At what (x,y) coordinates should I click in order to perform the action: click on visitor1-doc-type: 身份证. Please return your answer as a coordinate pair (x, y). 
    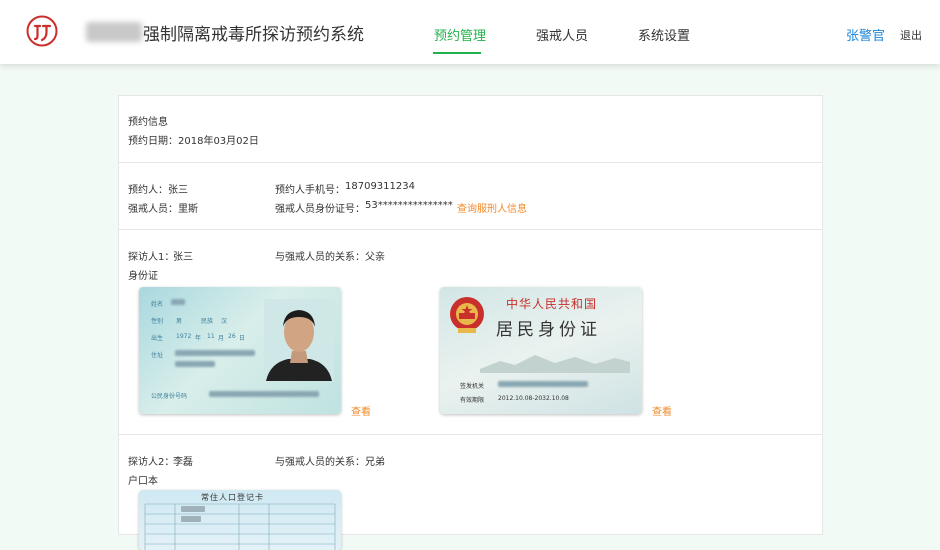
    Looking at the image, I should click on (143, 276).